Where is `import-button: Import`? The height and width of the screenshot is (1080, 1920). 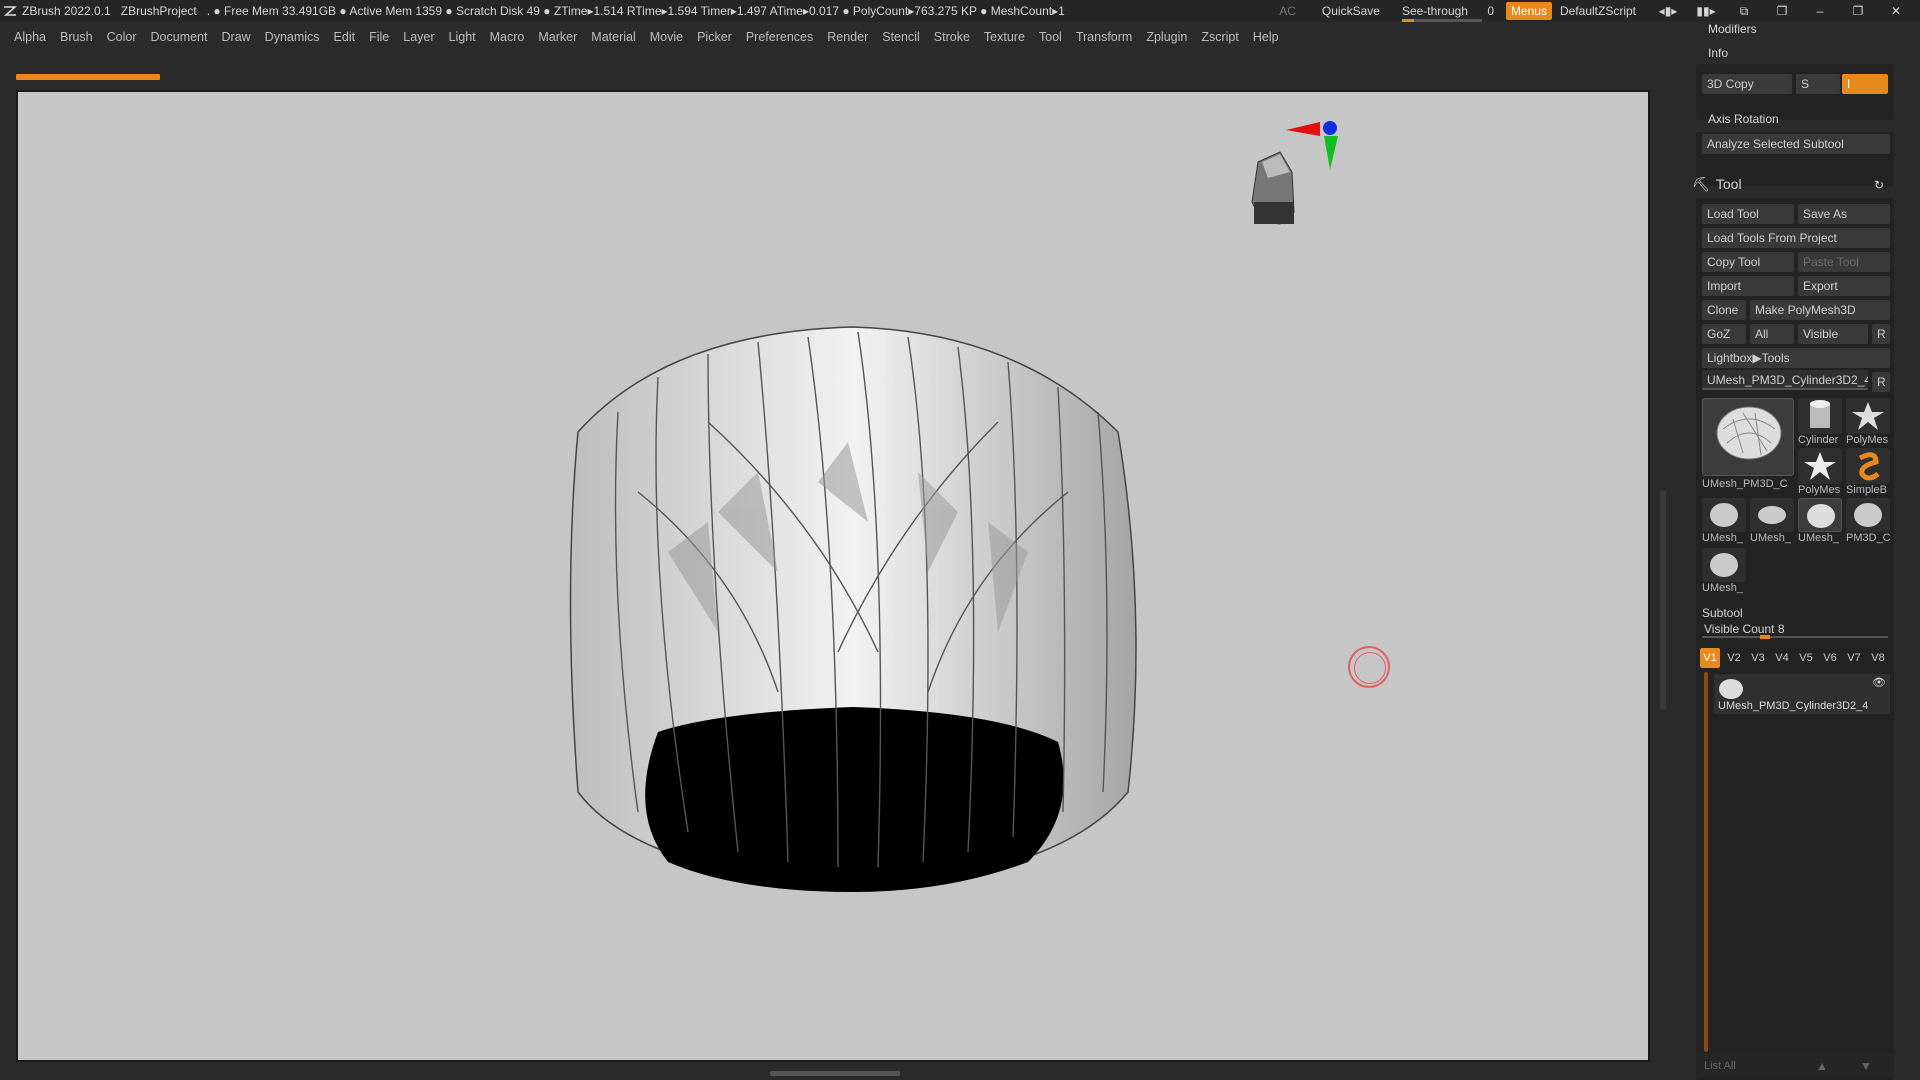 import-button: Import is located at coordinates (1748, 286).